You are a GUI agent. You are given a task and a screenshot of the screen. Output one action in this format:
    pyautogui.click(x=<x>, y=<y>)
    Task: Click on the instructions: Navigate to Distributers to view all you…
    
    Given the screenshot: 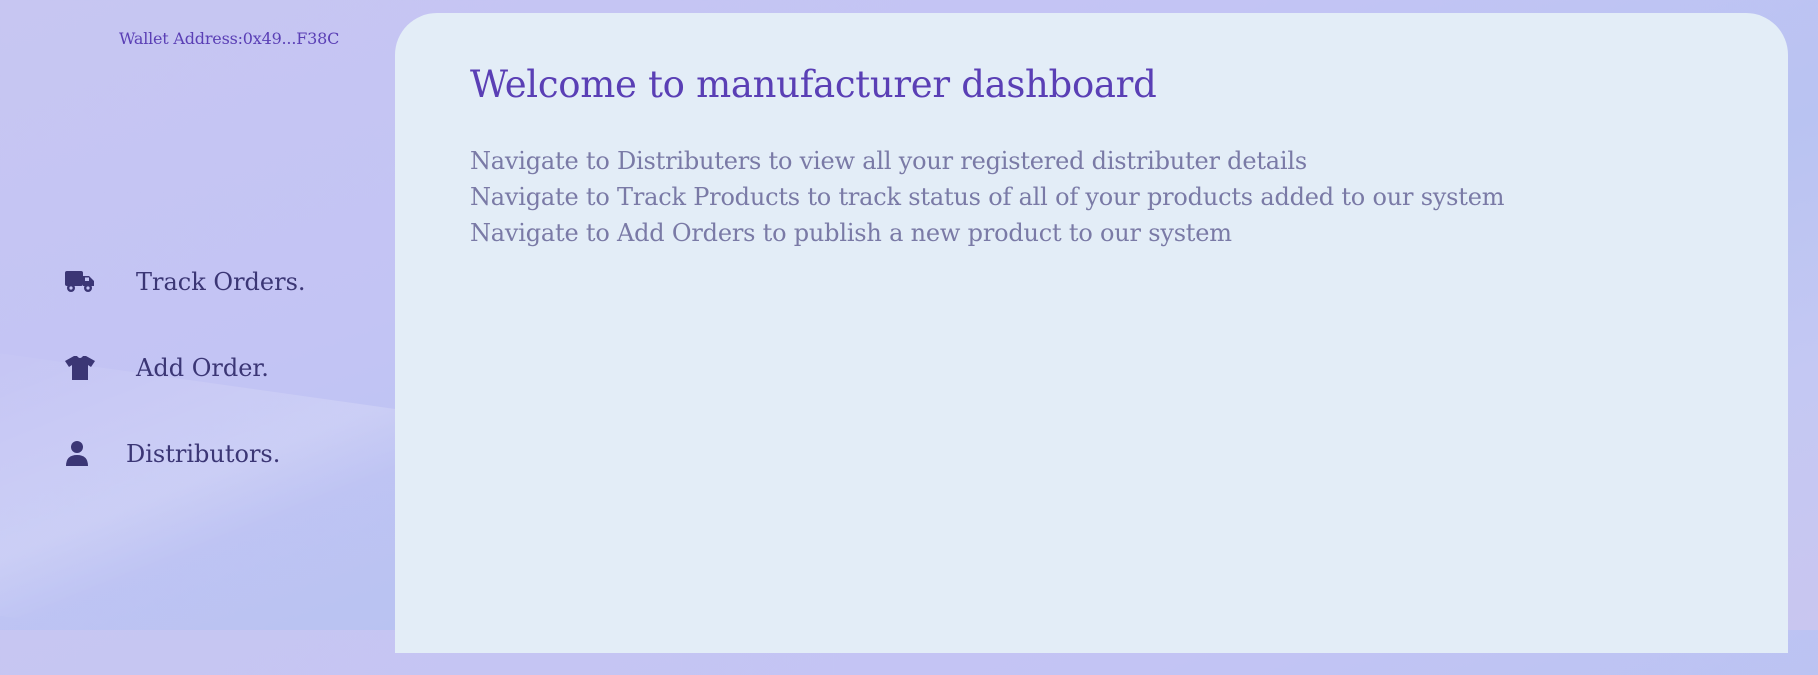 What is the action you would take?
    pyautogui.click(x=987, y=197)
    